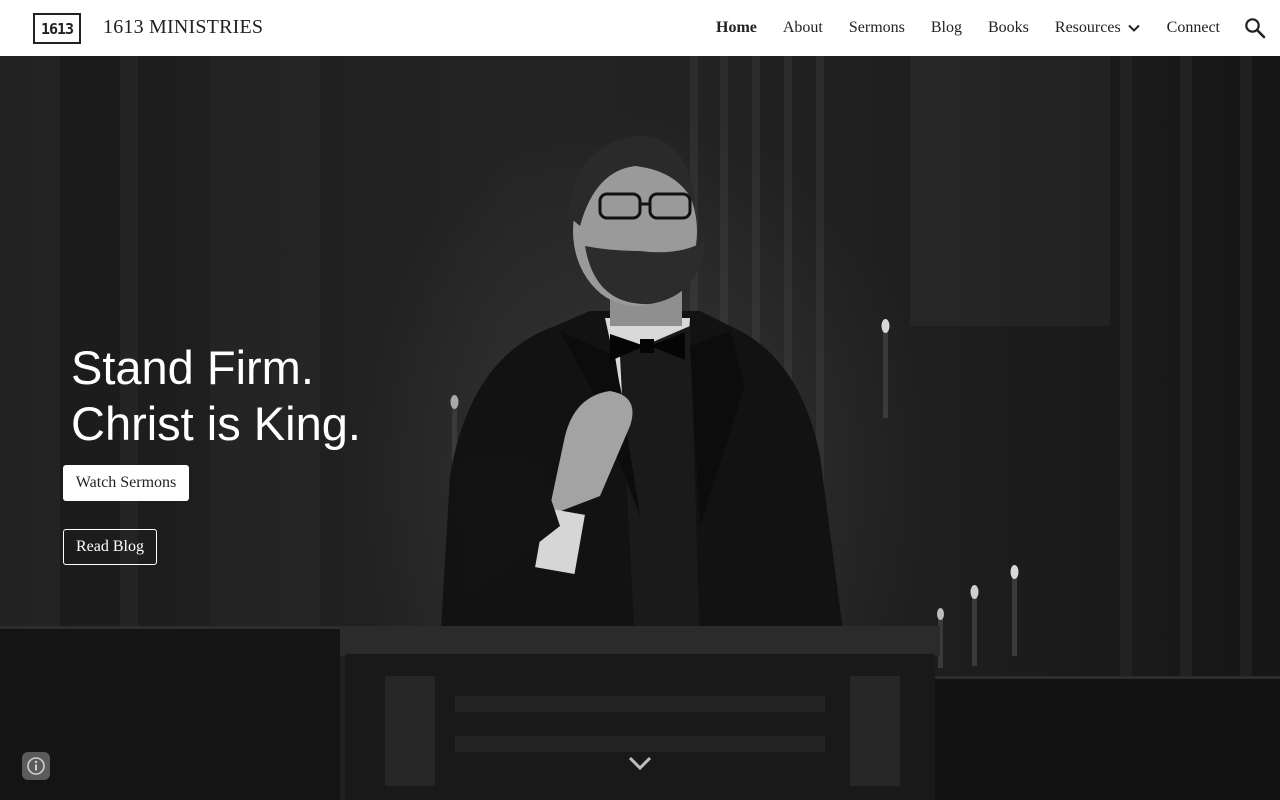 This screenshot has height=800, width=1280. I want to click on nav-item-home: Home, so click(736, 28).